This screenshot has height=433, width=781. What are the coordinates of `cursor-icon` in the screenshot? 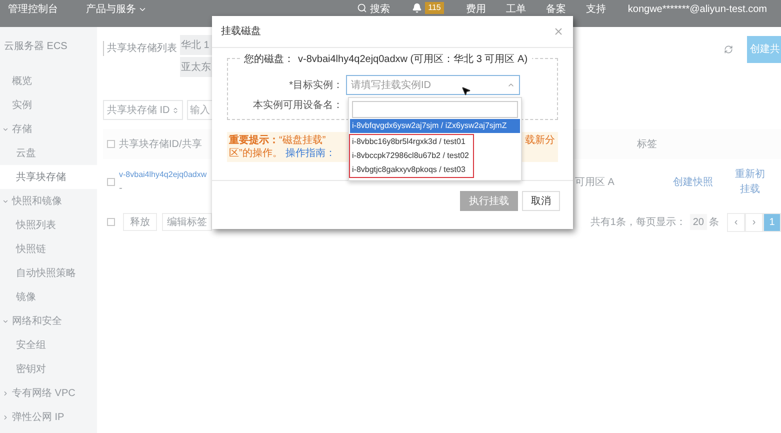 It's located at (466, 91).